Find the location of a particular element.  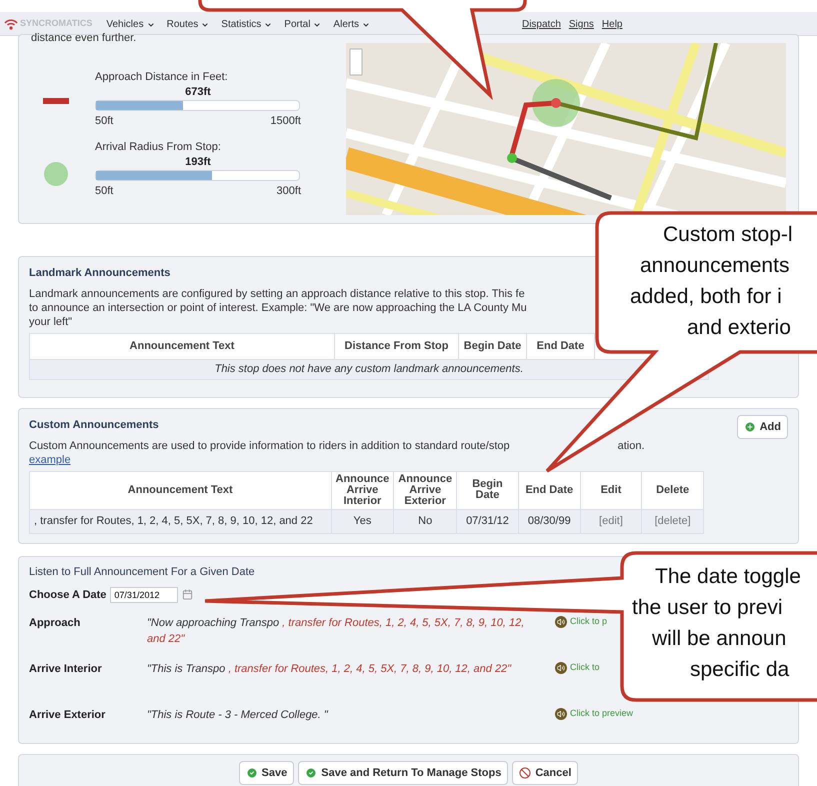

date-label: Choose A Date is located at coordinates (67, 595).